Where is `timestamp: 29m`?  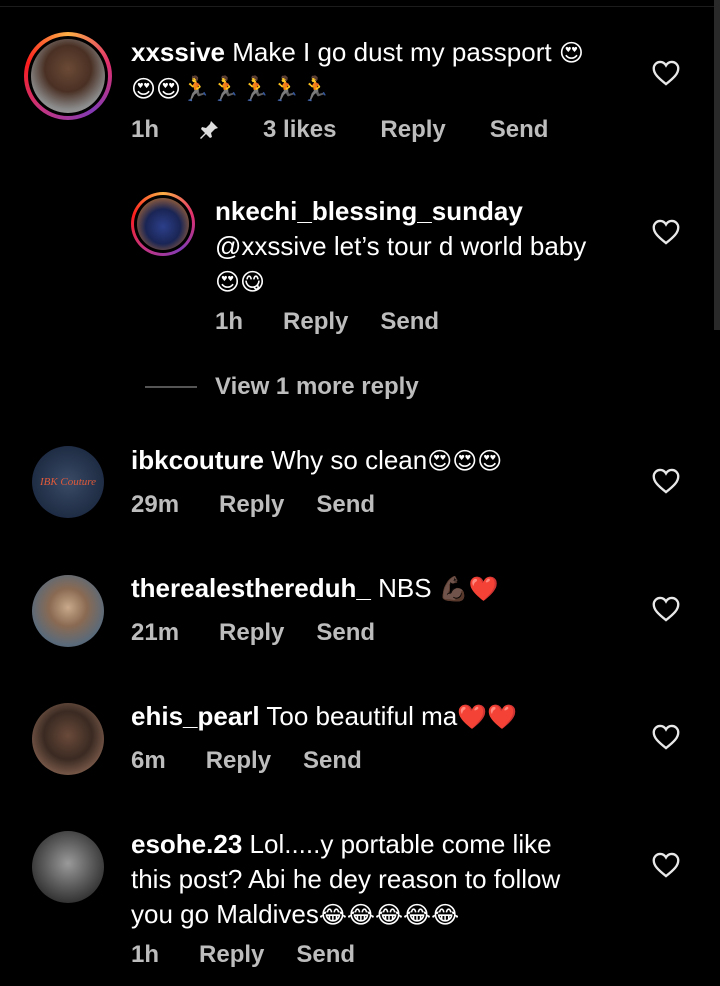 timestamp: 29m is located at coordinates (155, 504).